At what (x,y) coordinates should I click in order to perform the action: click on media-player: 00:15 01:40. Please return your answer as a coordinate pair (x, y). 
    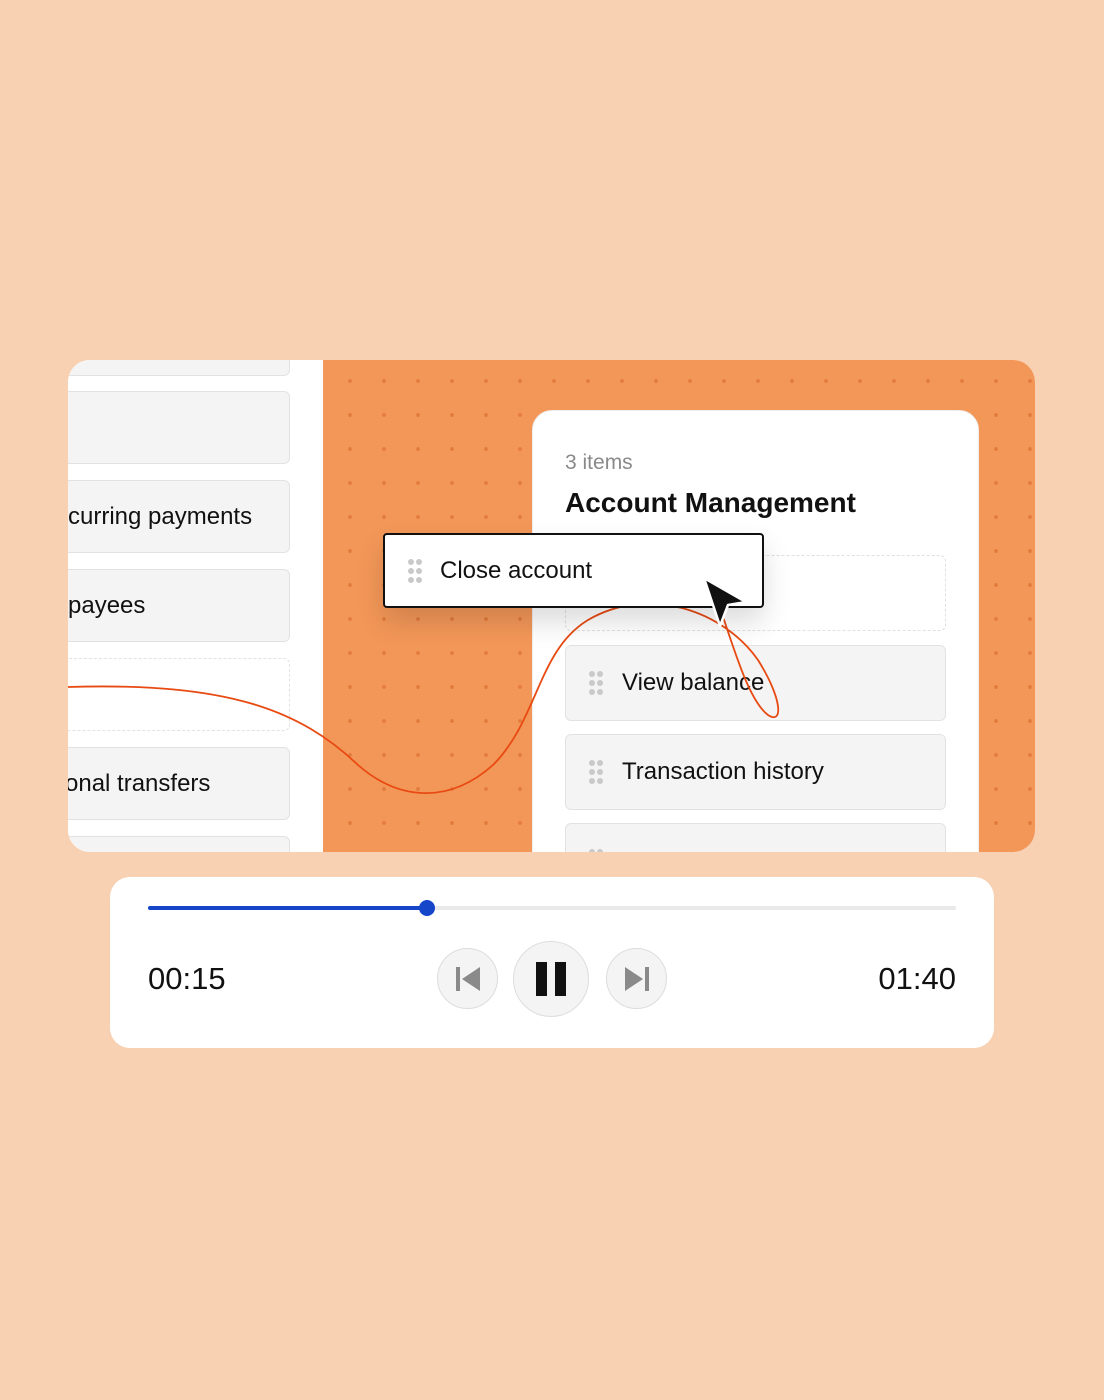
    Looking at the image, I should click on (552, 962).